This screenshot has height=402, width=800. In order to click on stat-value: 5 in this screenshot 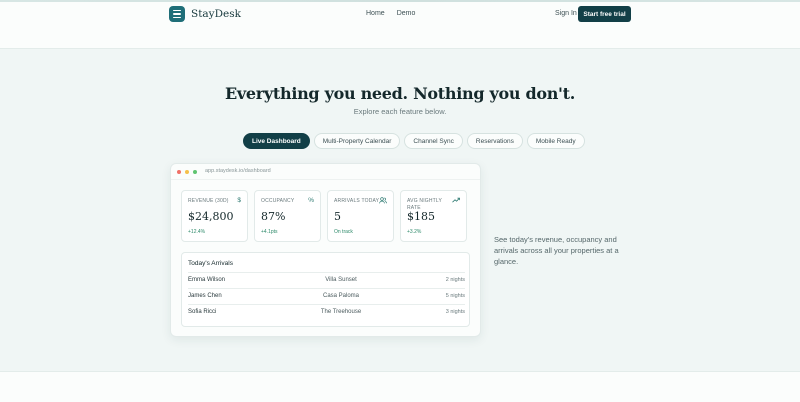, I will do `click(337, 216)`.